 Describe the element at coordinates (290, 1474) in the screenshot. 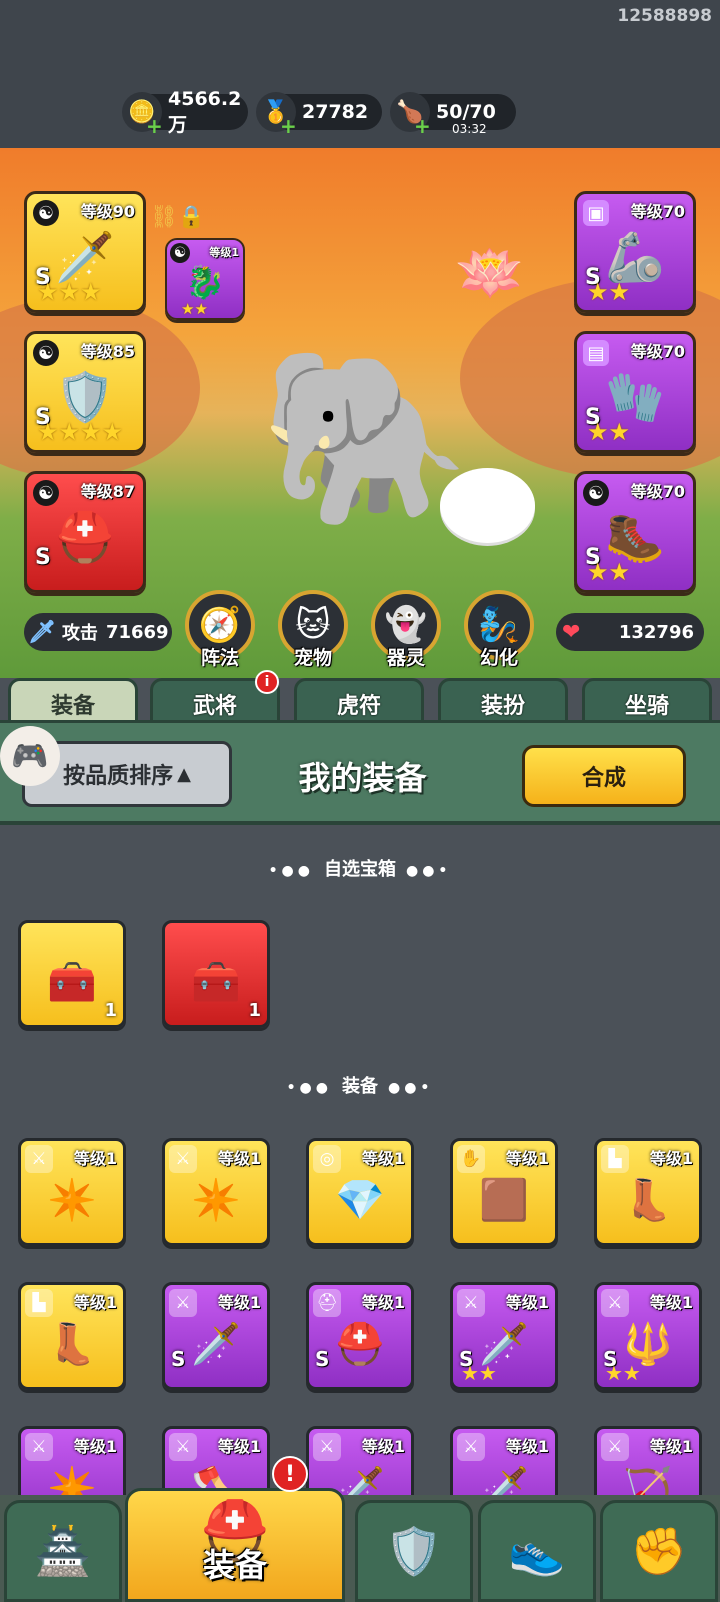

I see `alert-badge: !` at that location.